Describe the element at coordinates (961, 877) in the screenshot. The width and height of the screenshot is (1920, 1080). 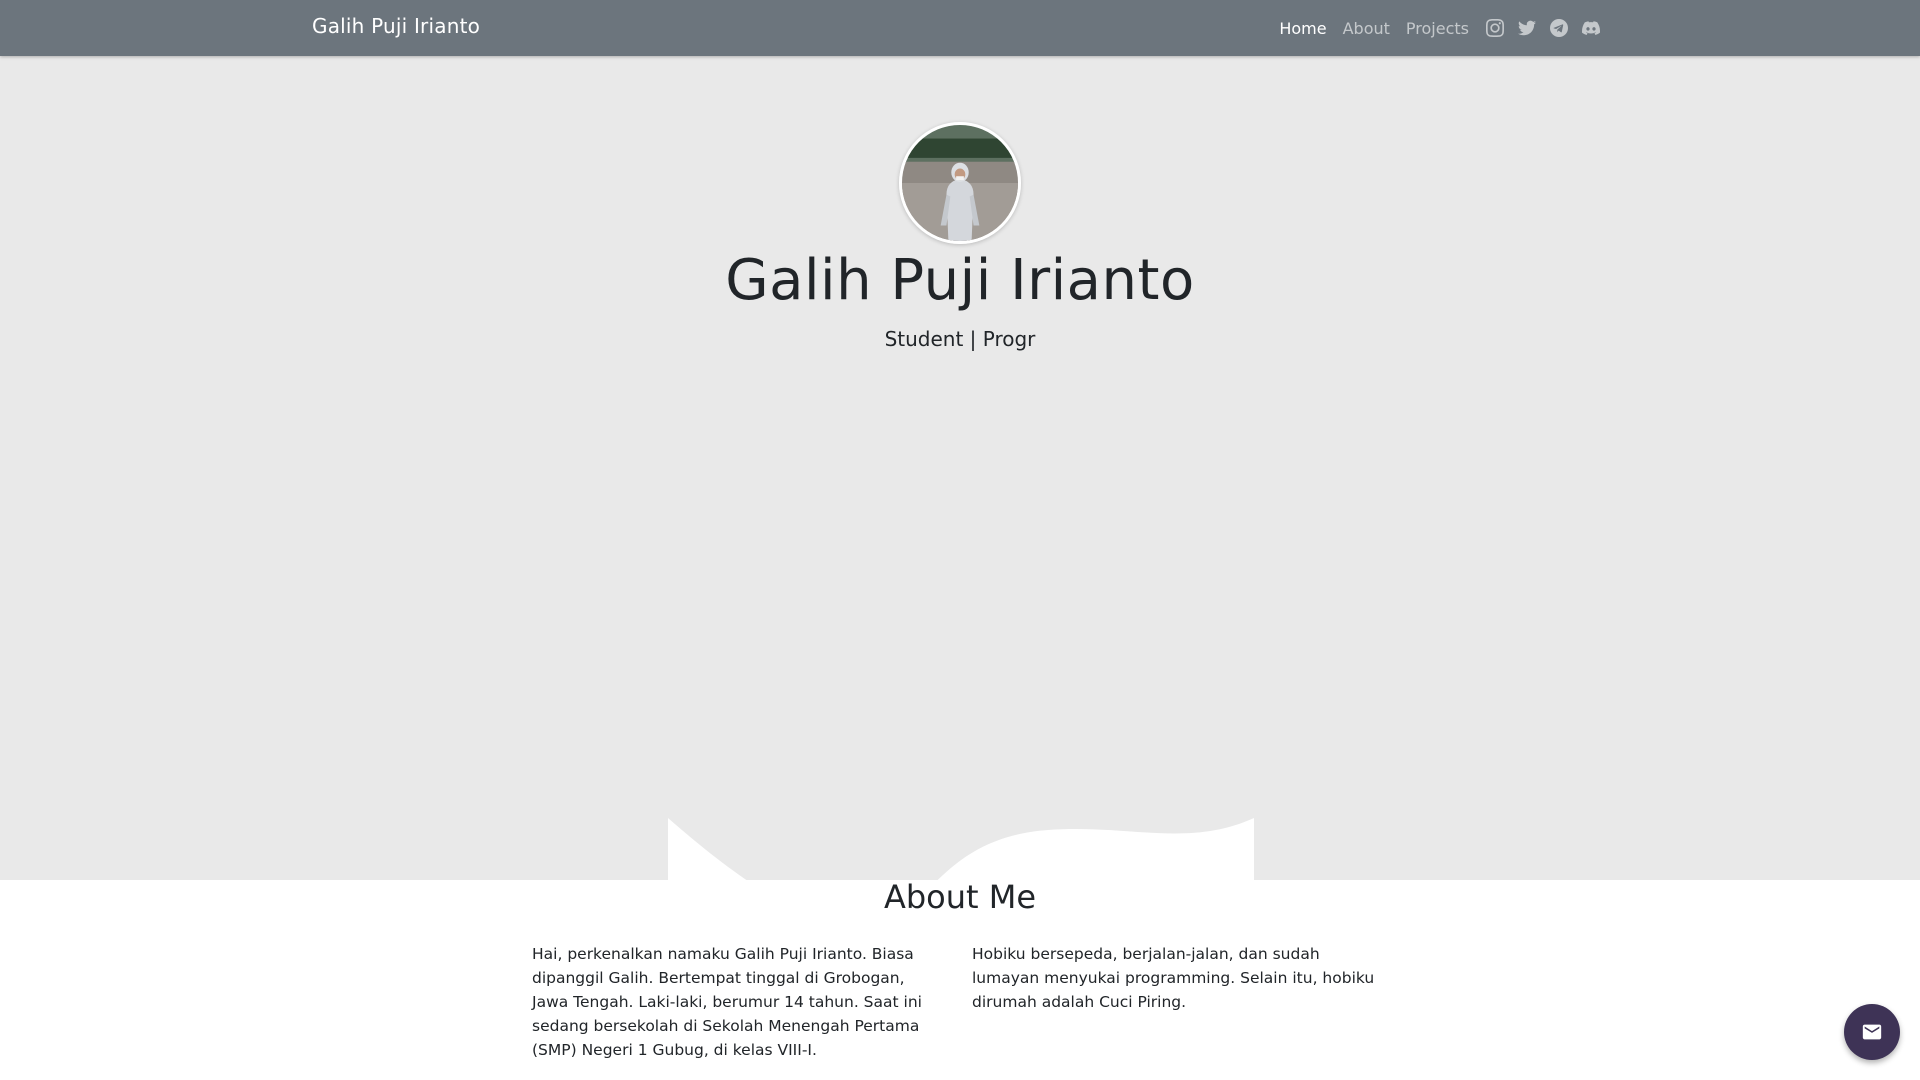
I see `wave-divider` at that location.